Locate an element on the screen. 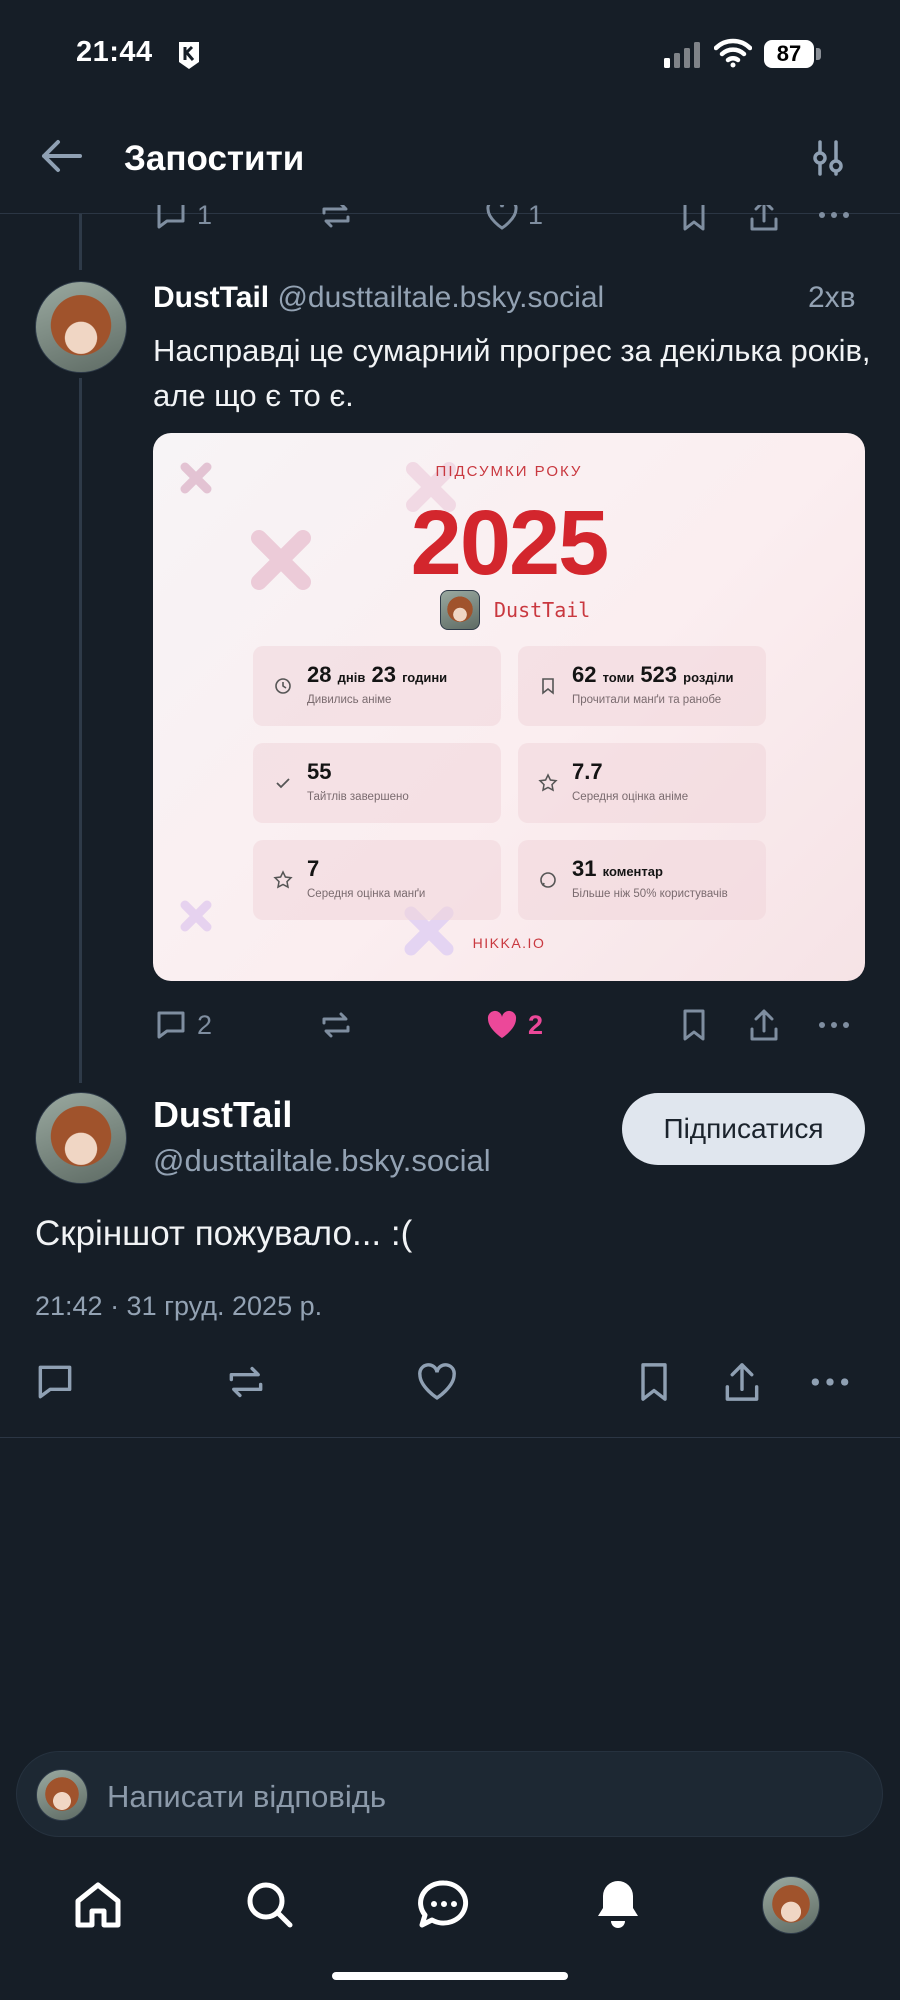 This screenshot has height=2000, width=900. tab-home is located at coordinates (98, 1905).